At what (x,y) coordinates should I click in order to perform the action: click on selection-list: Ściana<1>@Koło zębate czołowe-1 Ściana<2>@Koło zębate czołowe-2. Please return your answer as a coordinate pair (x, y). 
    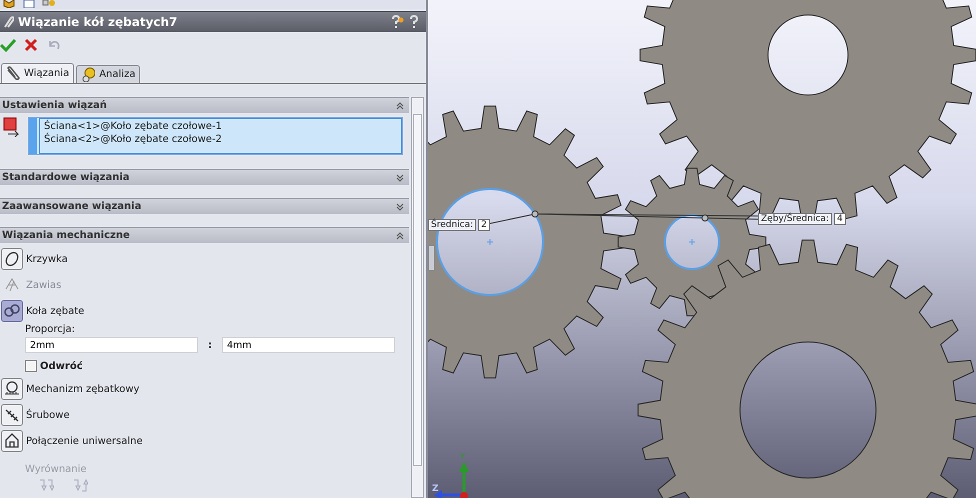
    Looking at the image, I should click on (215, 136).